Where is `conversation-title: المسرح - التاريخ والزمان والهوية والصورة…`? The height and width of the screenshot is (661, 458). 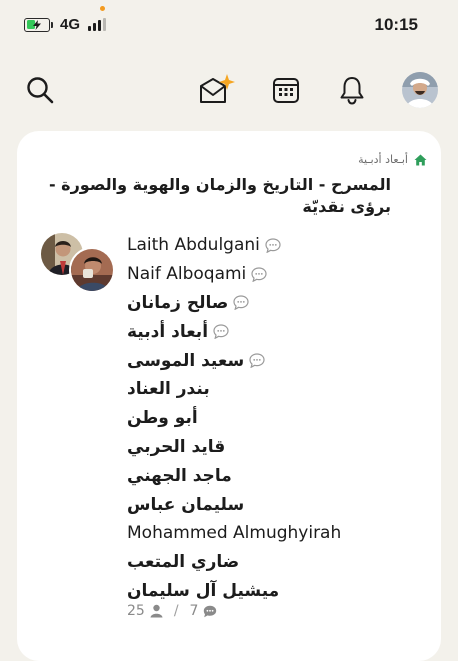
conversation-title: المسرح - التاريخ والزمان والهوية والصورة… is located at coordinates (219, 195).